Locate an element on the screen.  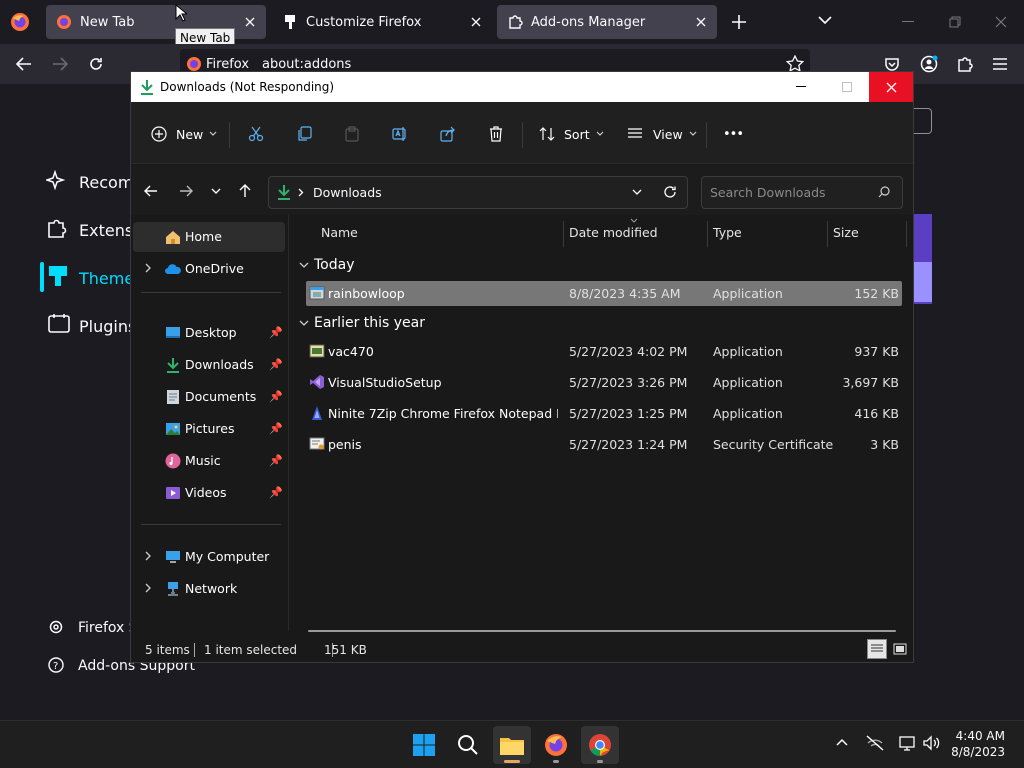
rename-button is located at coordinates (400, 134).